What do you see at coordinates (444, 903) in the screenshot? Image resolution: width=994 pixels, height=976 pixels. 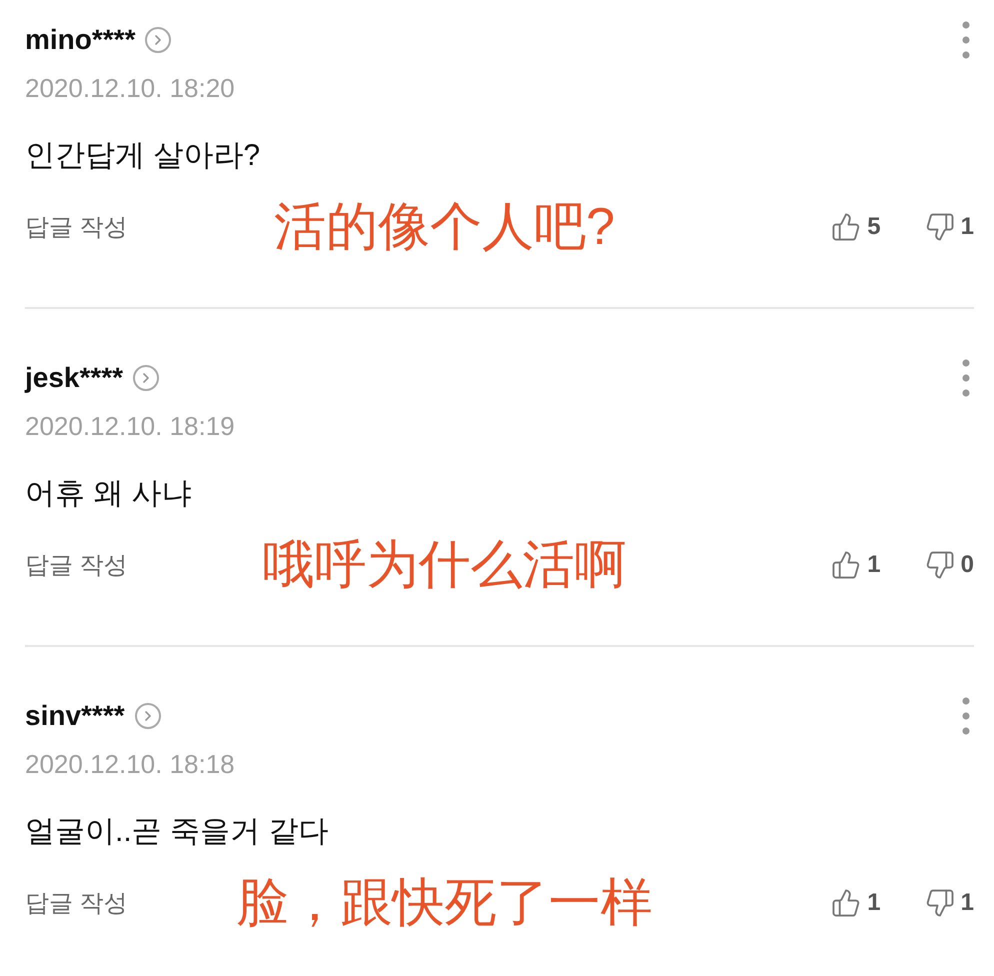 I see `translation-text: 脸，跟快死了一样` at bounding box center [444, 903].